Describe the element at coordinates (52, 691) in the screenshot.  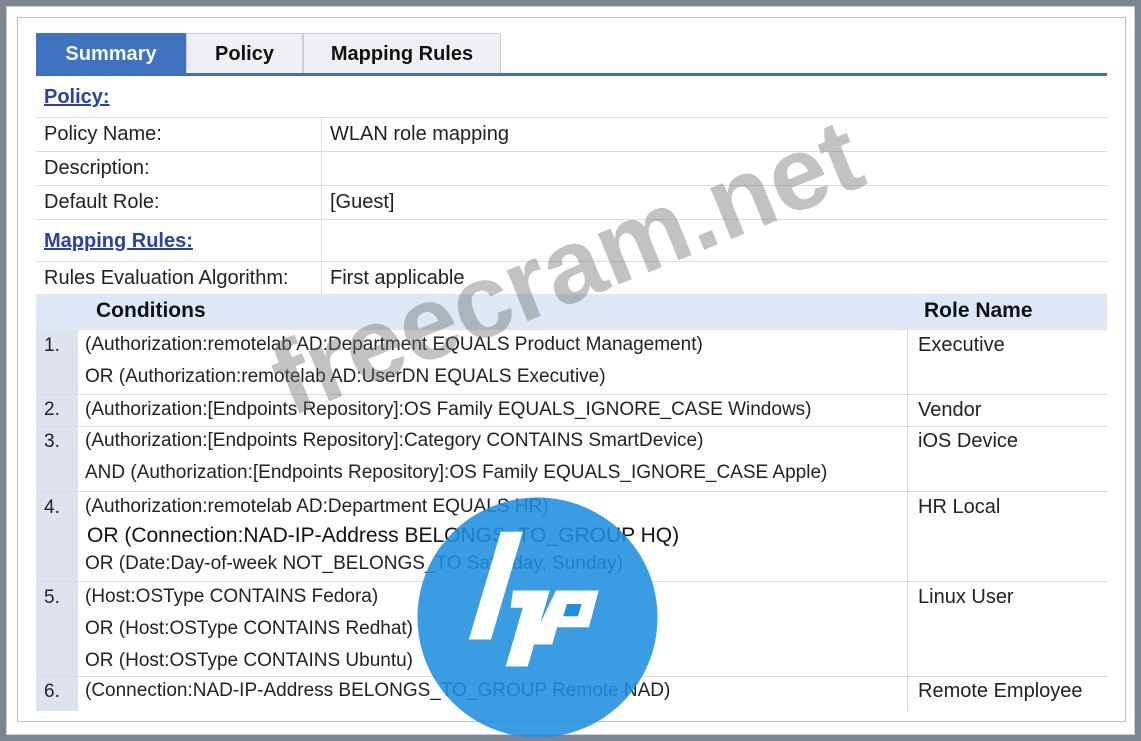
I see `rule-number: 6.` at that location.